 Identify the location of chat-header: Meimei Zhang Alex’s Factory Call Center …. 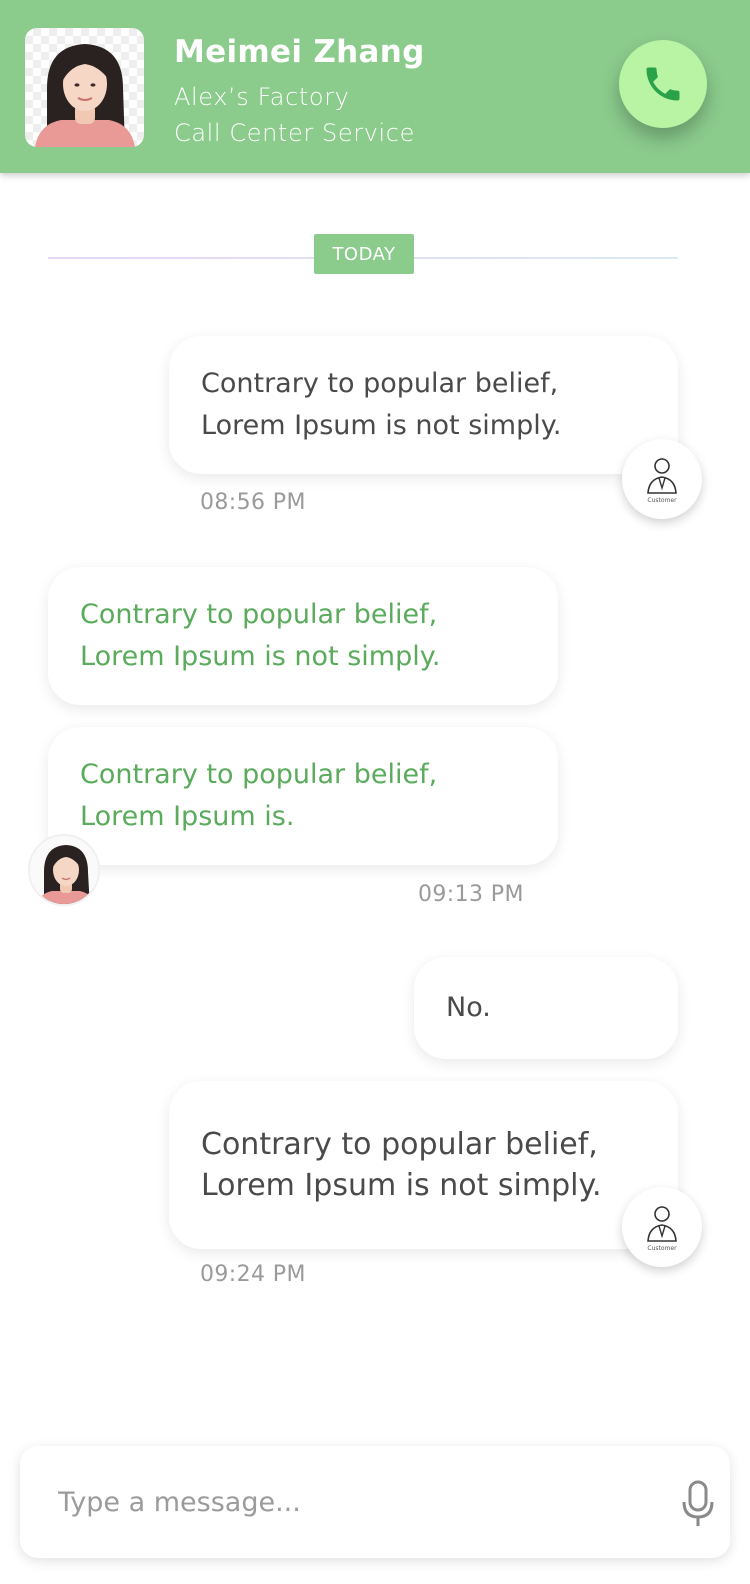
(375, 86).